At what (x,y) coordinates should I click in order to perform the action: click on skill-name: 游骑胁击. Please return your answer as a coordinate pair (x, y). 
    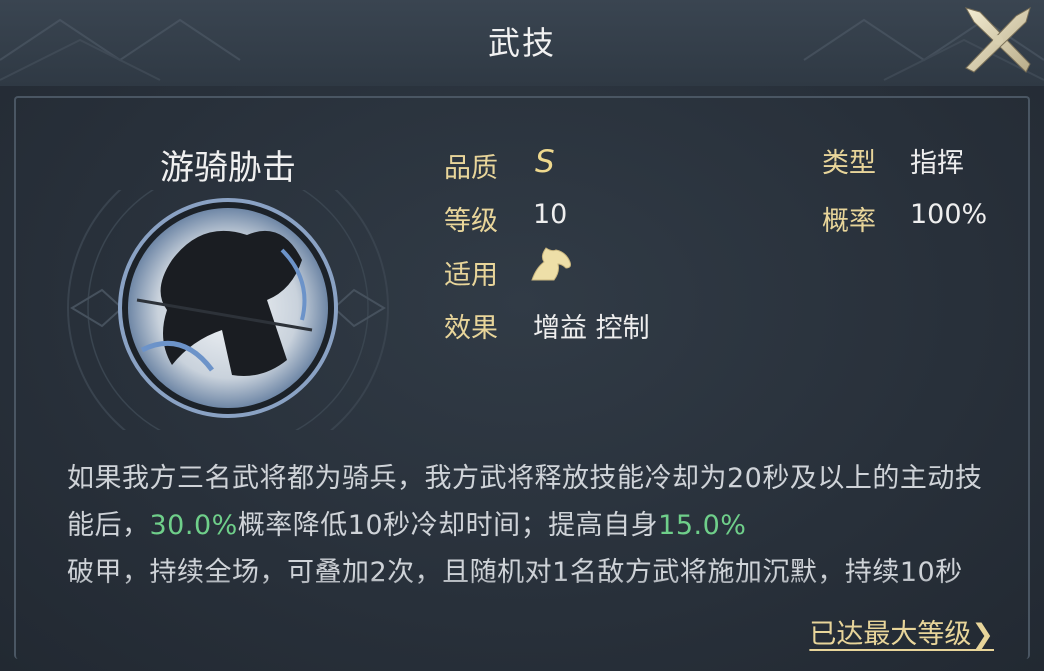
    Looking at the image, I should click on (228, 168).